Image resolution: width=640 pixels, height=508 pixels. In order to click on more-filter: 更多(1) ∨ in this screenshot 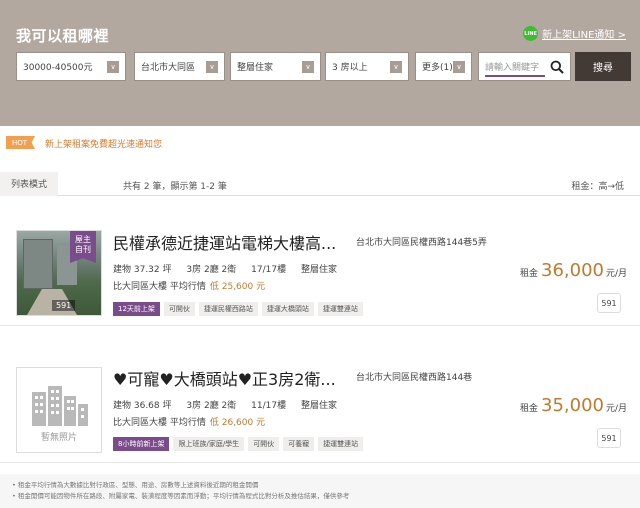, I will do `click(443, 66)`.